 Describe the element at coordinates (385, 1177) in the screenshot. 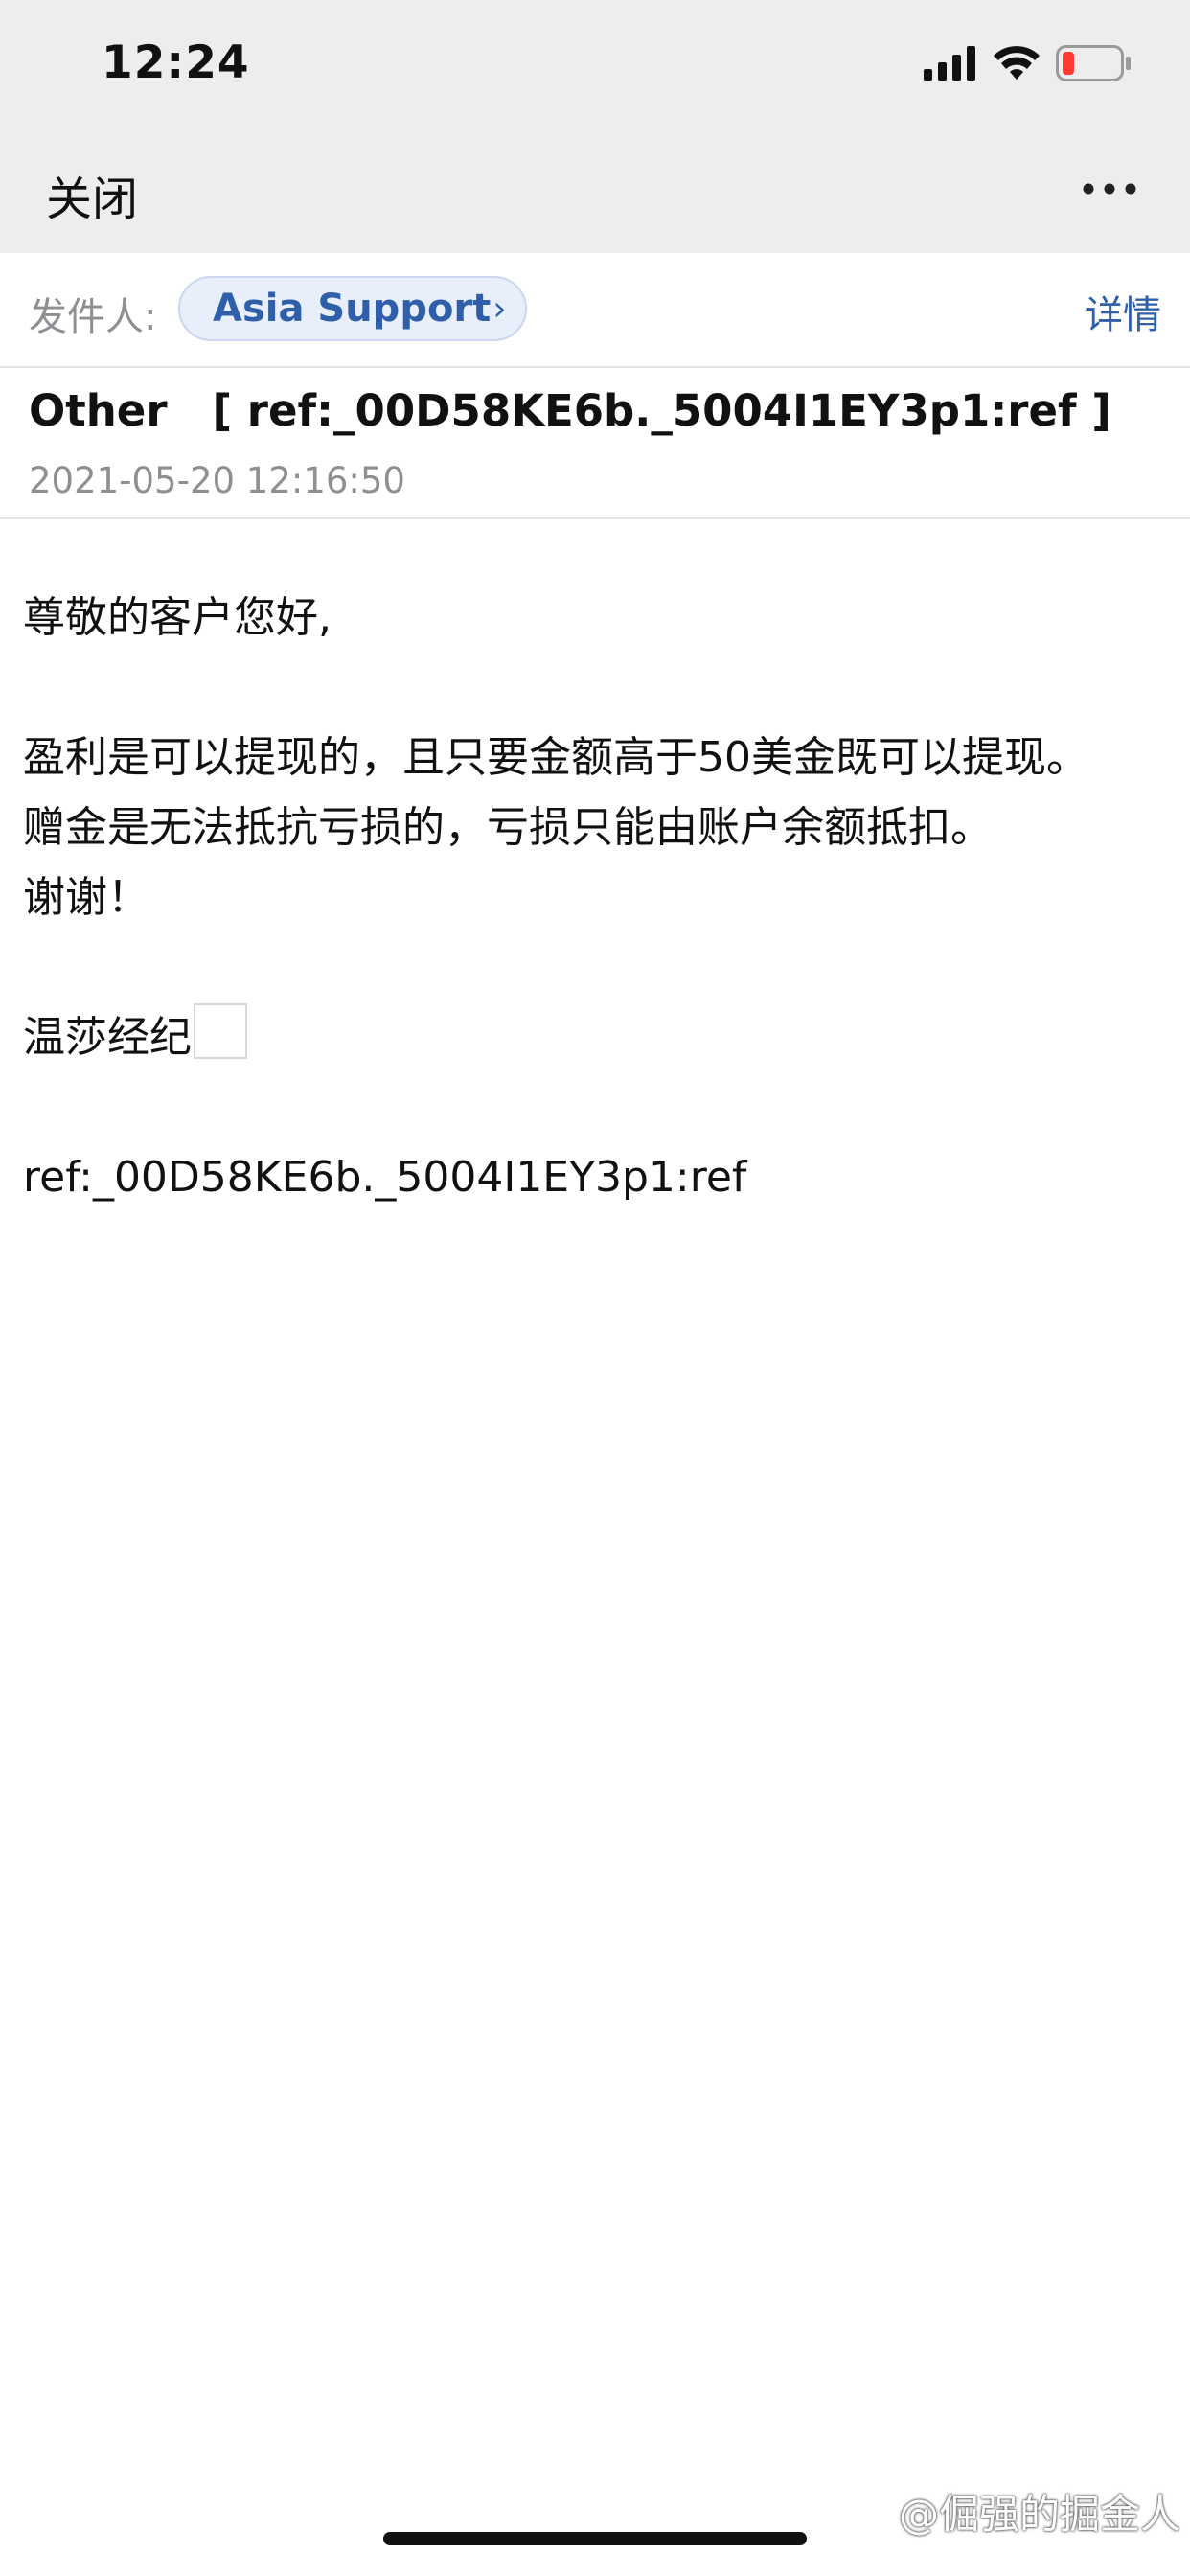

I see `ref-line: ref:_00D58KE6b._5004I1EY3p1:ref` at that location.